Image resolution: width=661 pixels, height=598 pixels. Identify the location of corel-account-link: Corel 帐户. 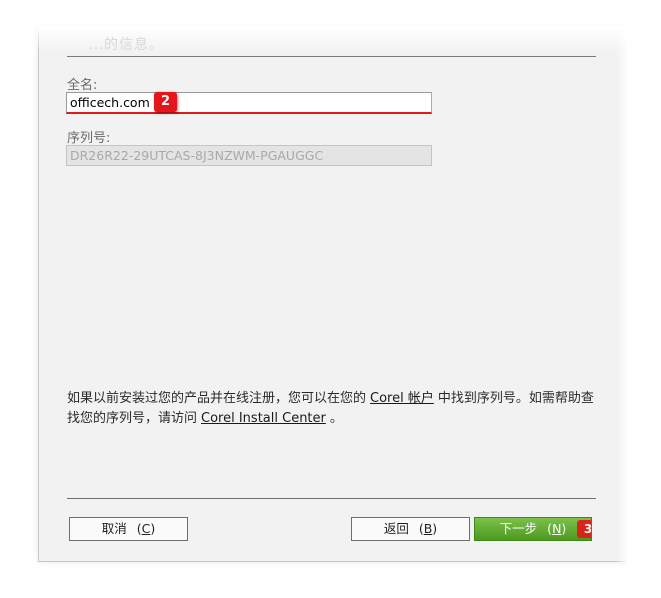
(402, 398).